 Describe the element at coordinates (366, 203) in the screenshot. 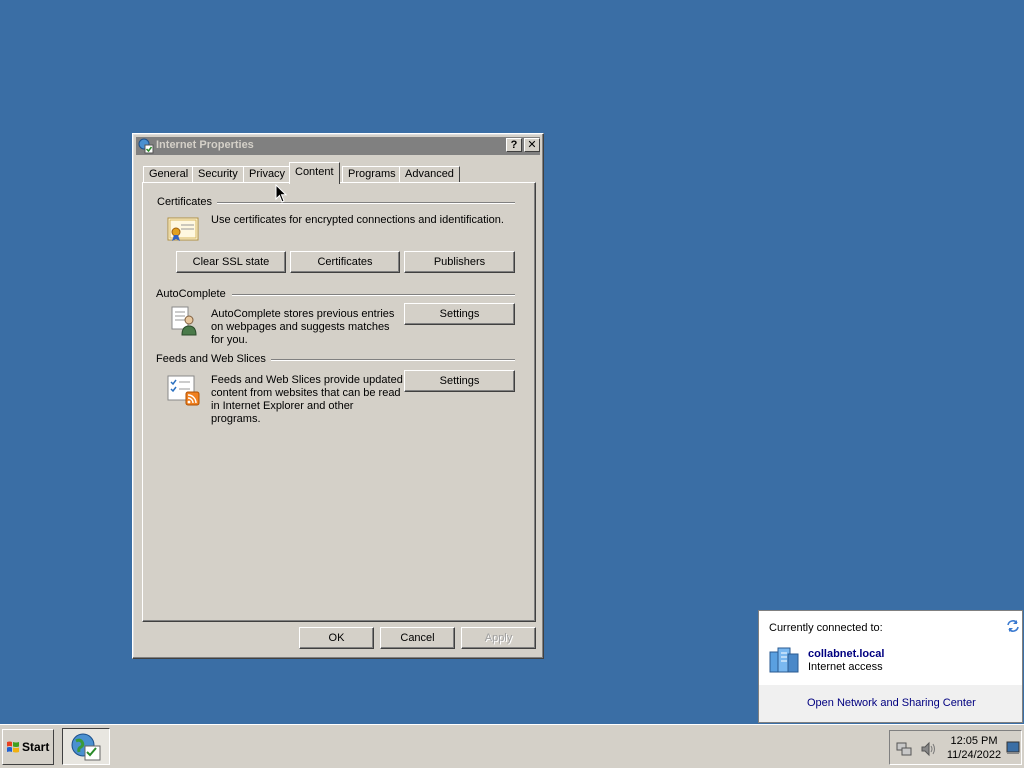

I see `certificates-divider` at that location.